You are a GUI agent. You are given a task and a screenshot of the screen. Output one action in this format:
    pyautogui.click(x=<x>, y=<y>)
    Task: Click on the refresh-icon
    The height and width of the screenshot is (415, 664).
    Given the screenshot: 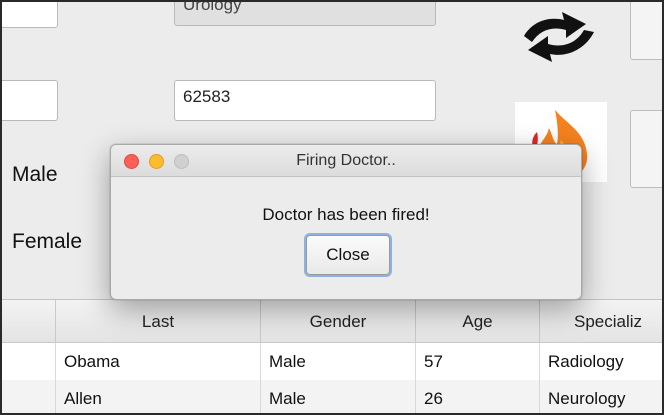 What is the action you would take?
    pyautogui.click(x=558, y=36)
    